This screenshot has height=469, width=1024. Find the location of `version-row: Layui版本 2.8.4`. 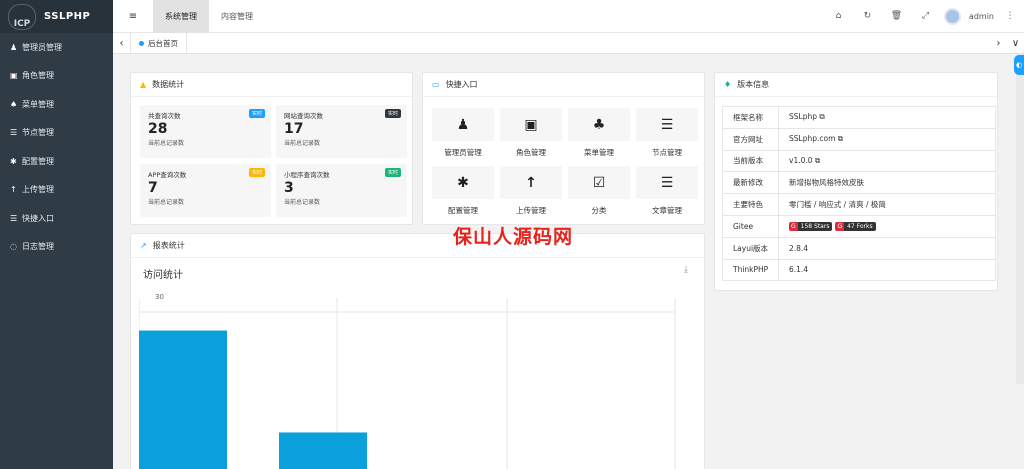

version-row: Layui版本 2.8.4 is located at coordinates (859, 248).